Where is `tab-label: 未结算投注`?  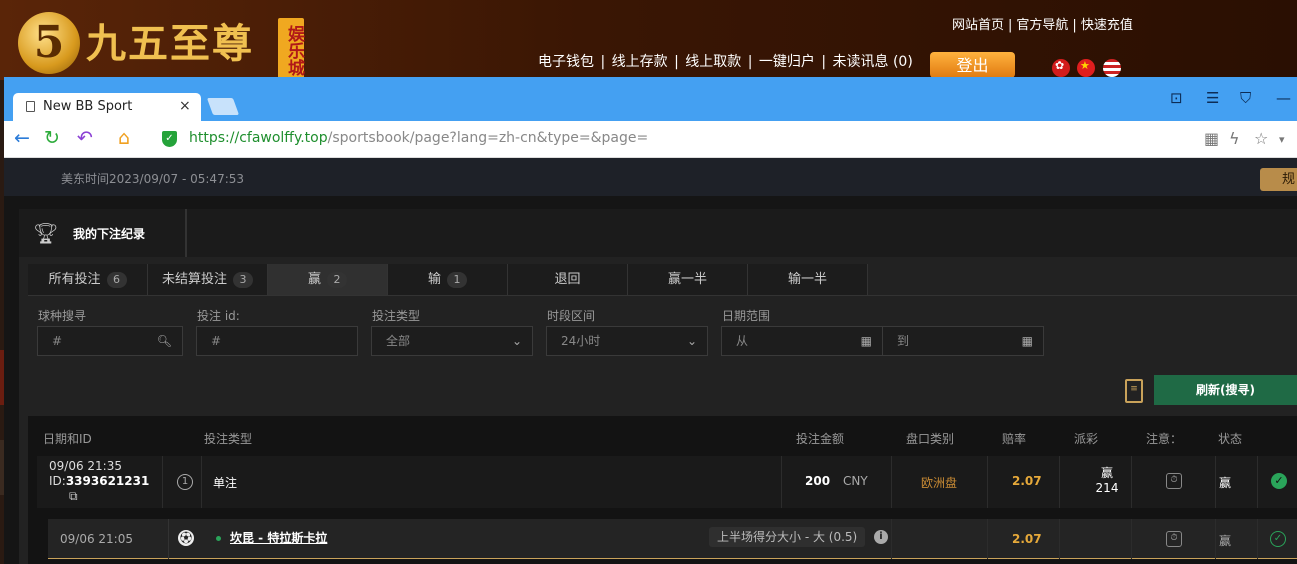
tab-label: 未结算投注 is located at coordinates (194, 279).